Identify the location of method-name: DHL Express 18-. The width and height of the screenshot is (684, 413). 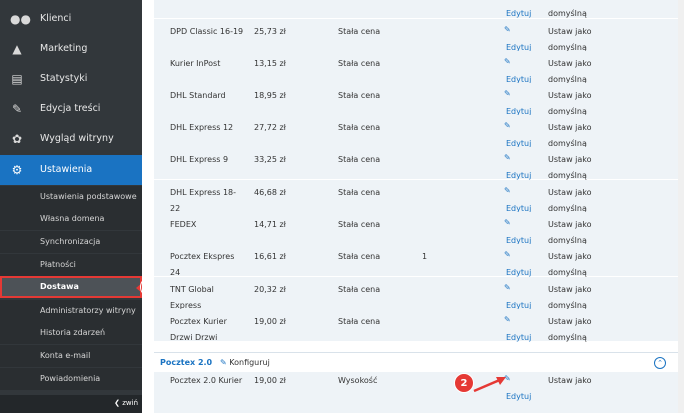
(203, 192).